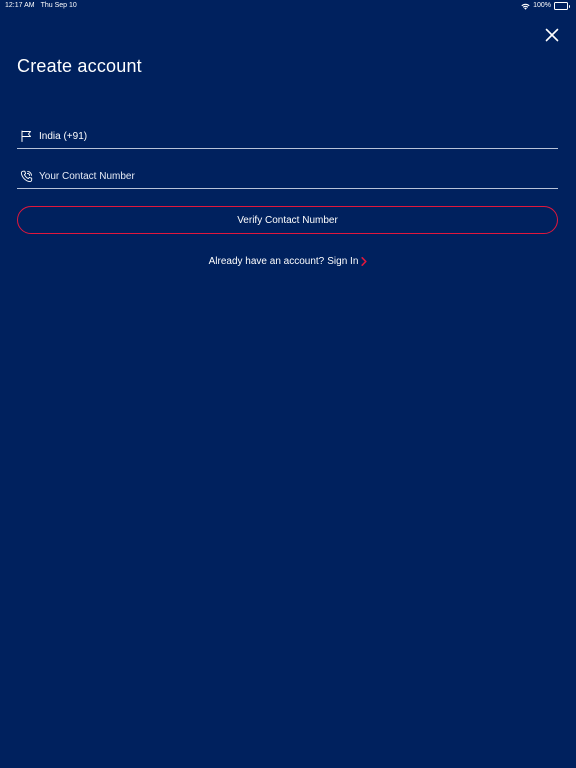 The image size is (576, 768). Describe the element at coordinates (63, 136) in the screenshot. I see `country-value: India (+91)` at that location.